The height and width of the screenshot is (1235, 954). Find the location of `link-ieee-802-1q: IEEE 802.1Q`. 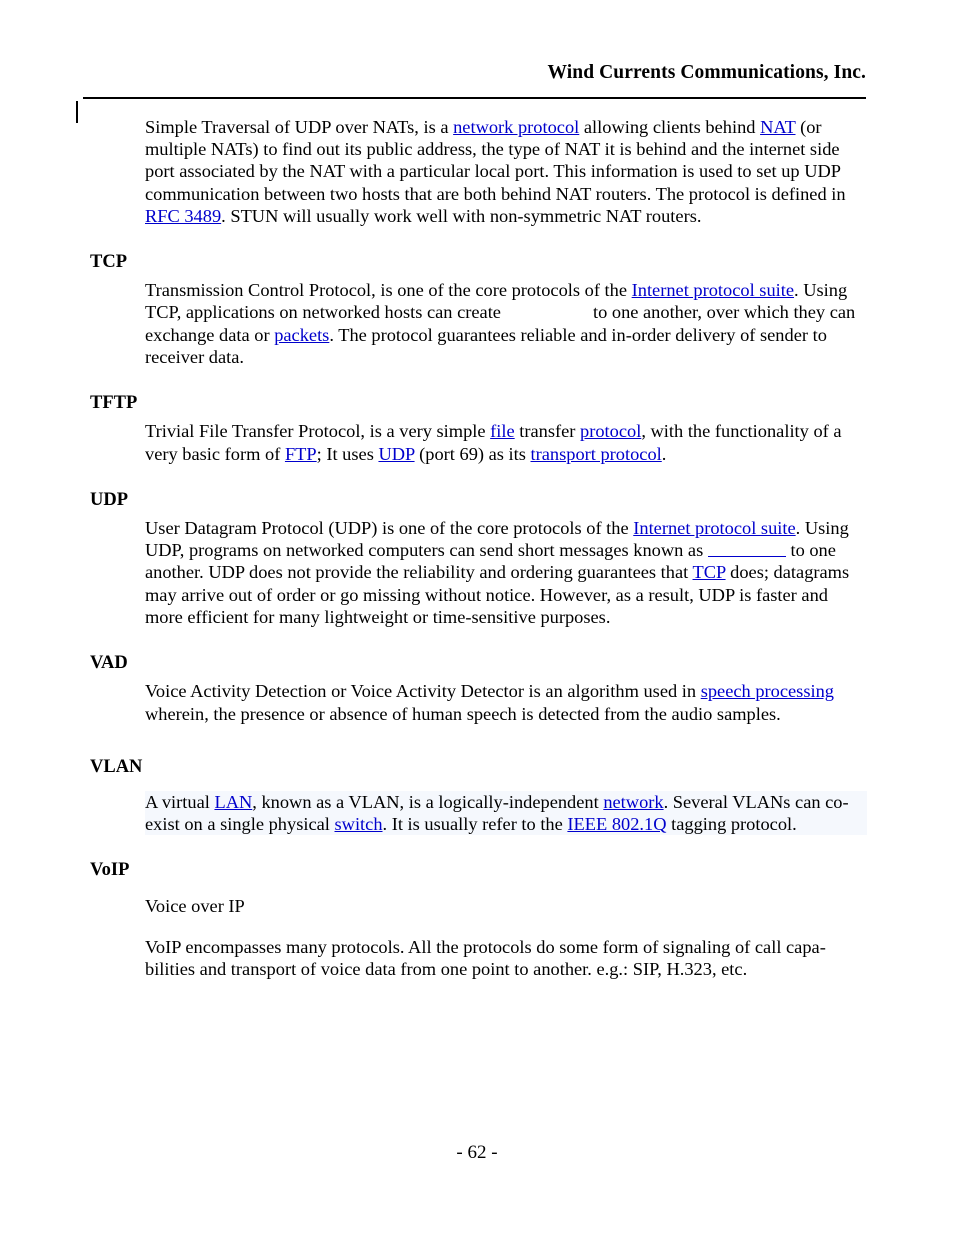

link-ieee-802-1q: IEEE 802.1Q is located at coordinates (616, 824).